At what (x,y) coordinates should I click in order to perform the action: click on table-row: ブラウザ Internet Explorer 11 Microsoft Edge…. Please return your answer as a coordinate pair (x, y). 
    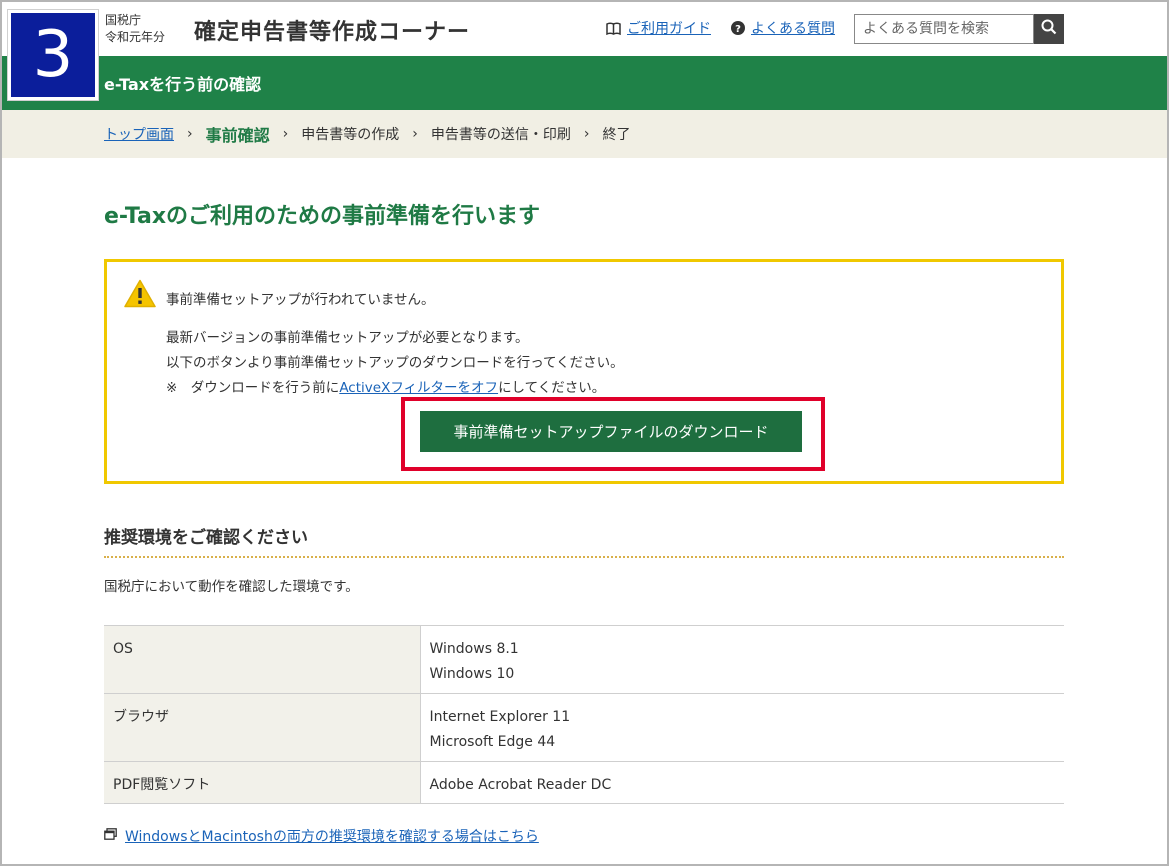
    Looking at the image, I should click on (584, 727).